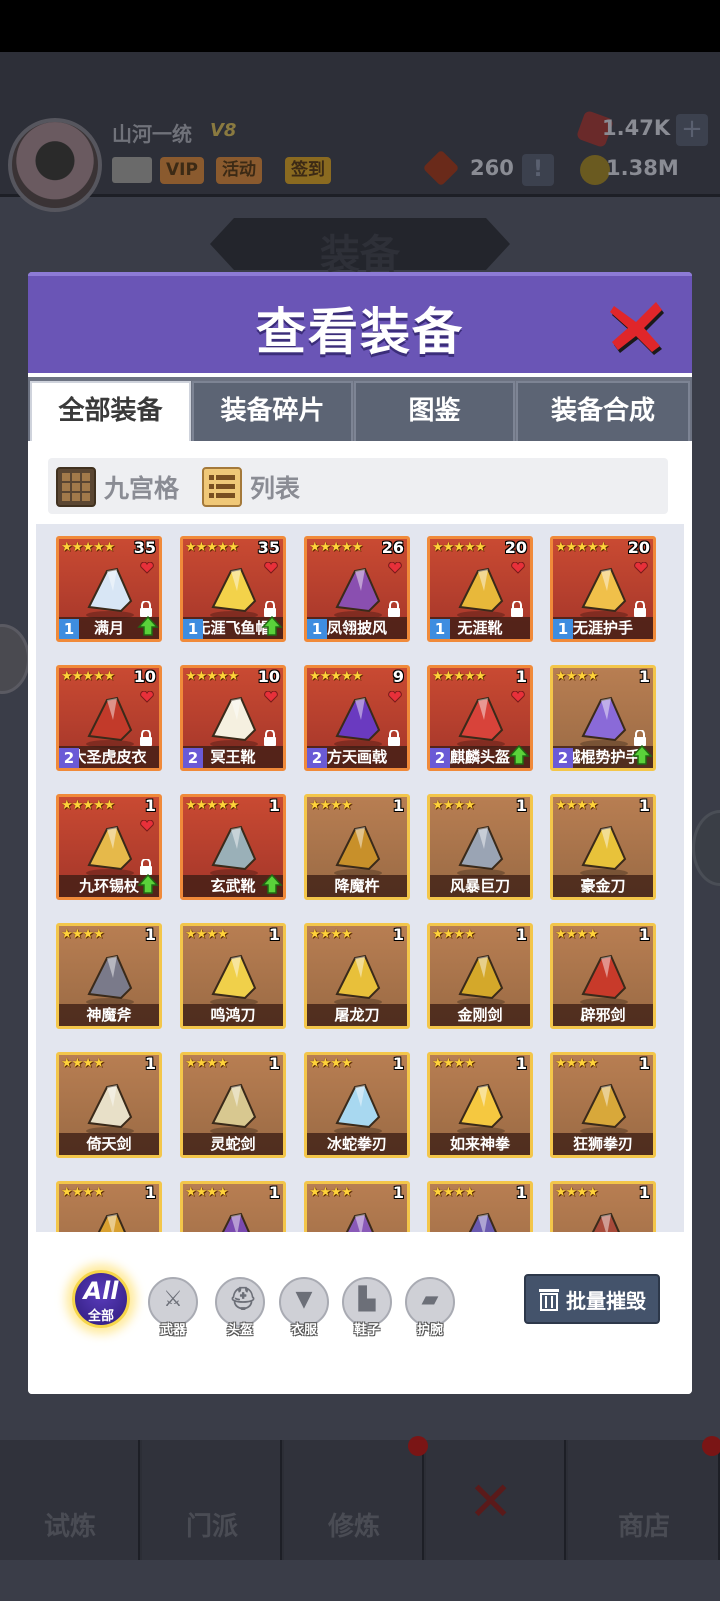 The image size is (720, 1601). I want to click on info-button: !, so click(538, 170).